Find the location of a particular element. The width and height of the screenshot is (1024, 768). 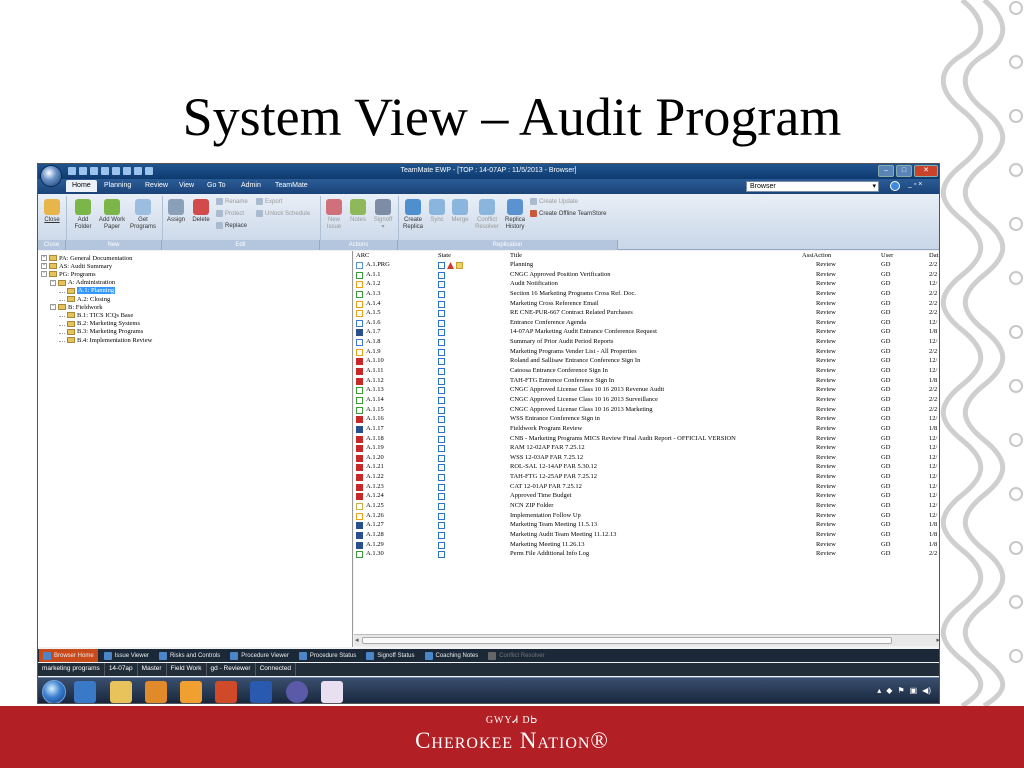

app-menu-orb-icon is located at coordinates (51, 176).